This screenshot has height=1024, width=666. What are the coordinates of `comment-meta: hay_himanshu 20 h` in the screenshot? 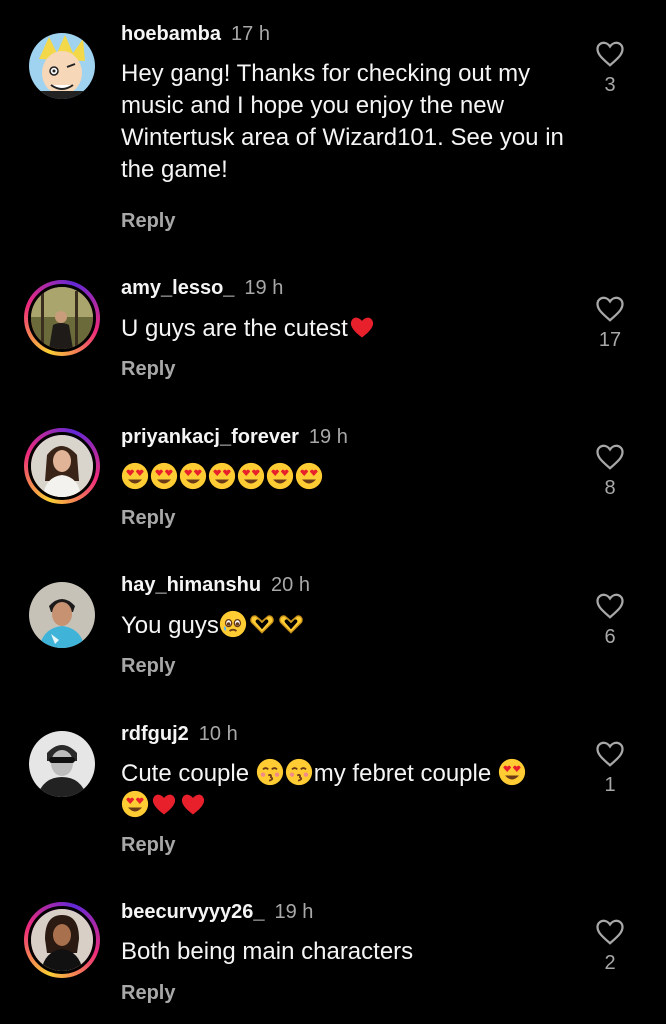 It's located at (215, 585).